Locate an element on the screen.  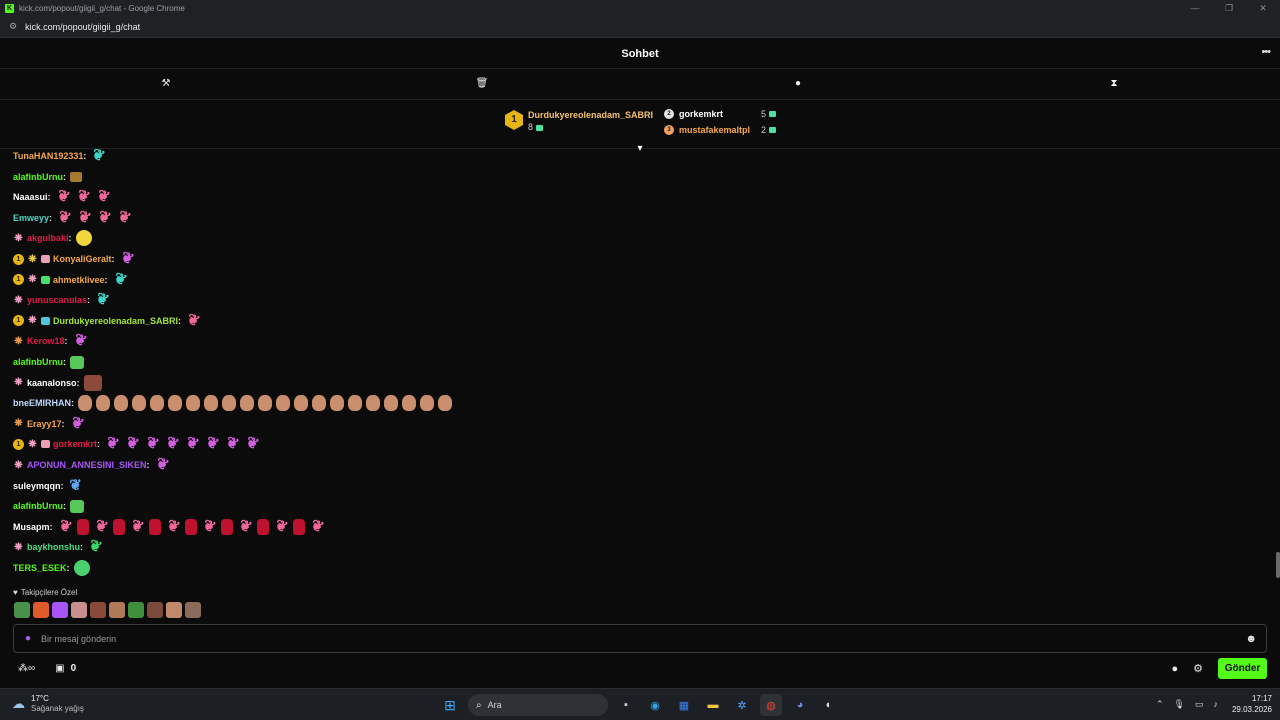
chat-message: 1 ❋ KonyaliGeralt: ❦ is located at coordinates (76, 258).